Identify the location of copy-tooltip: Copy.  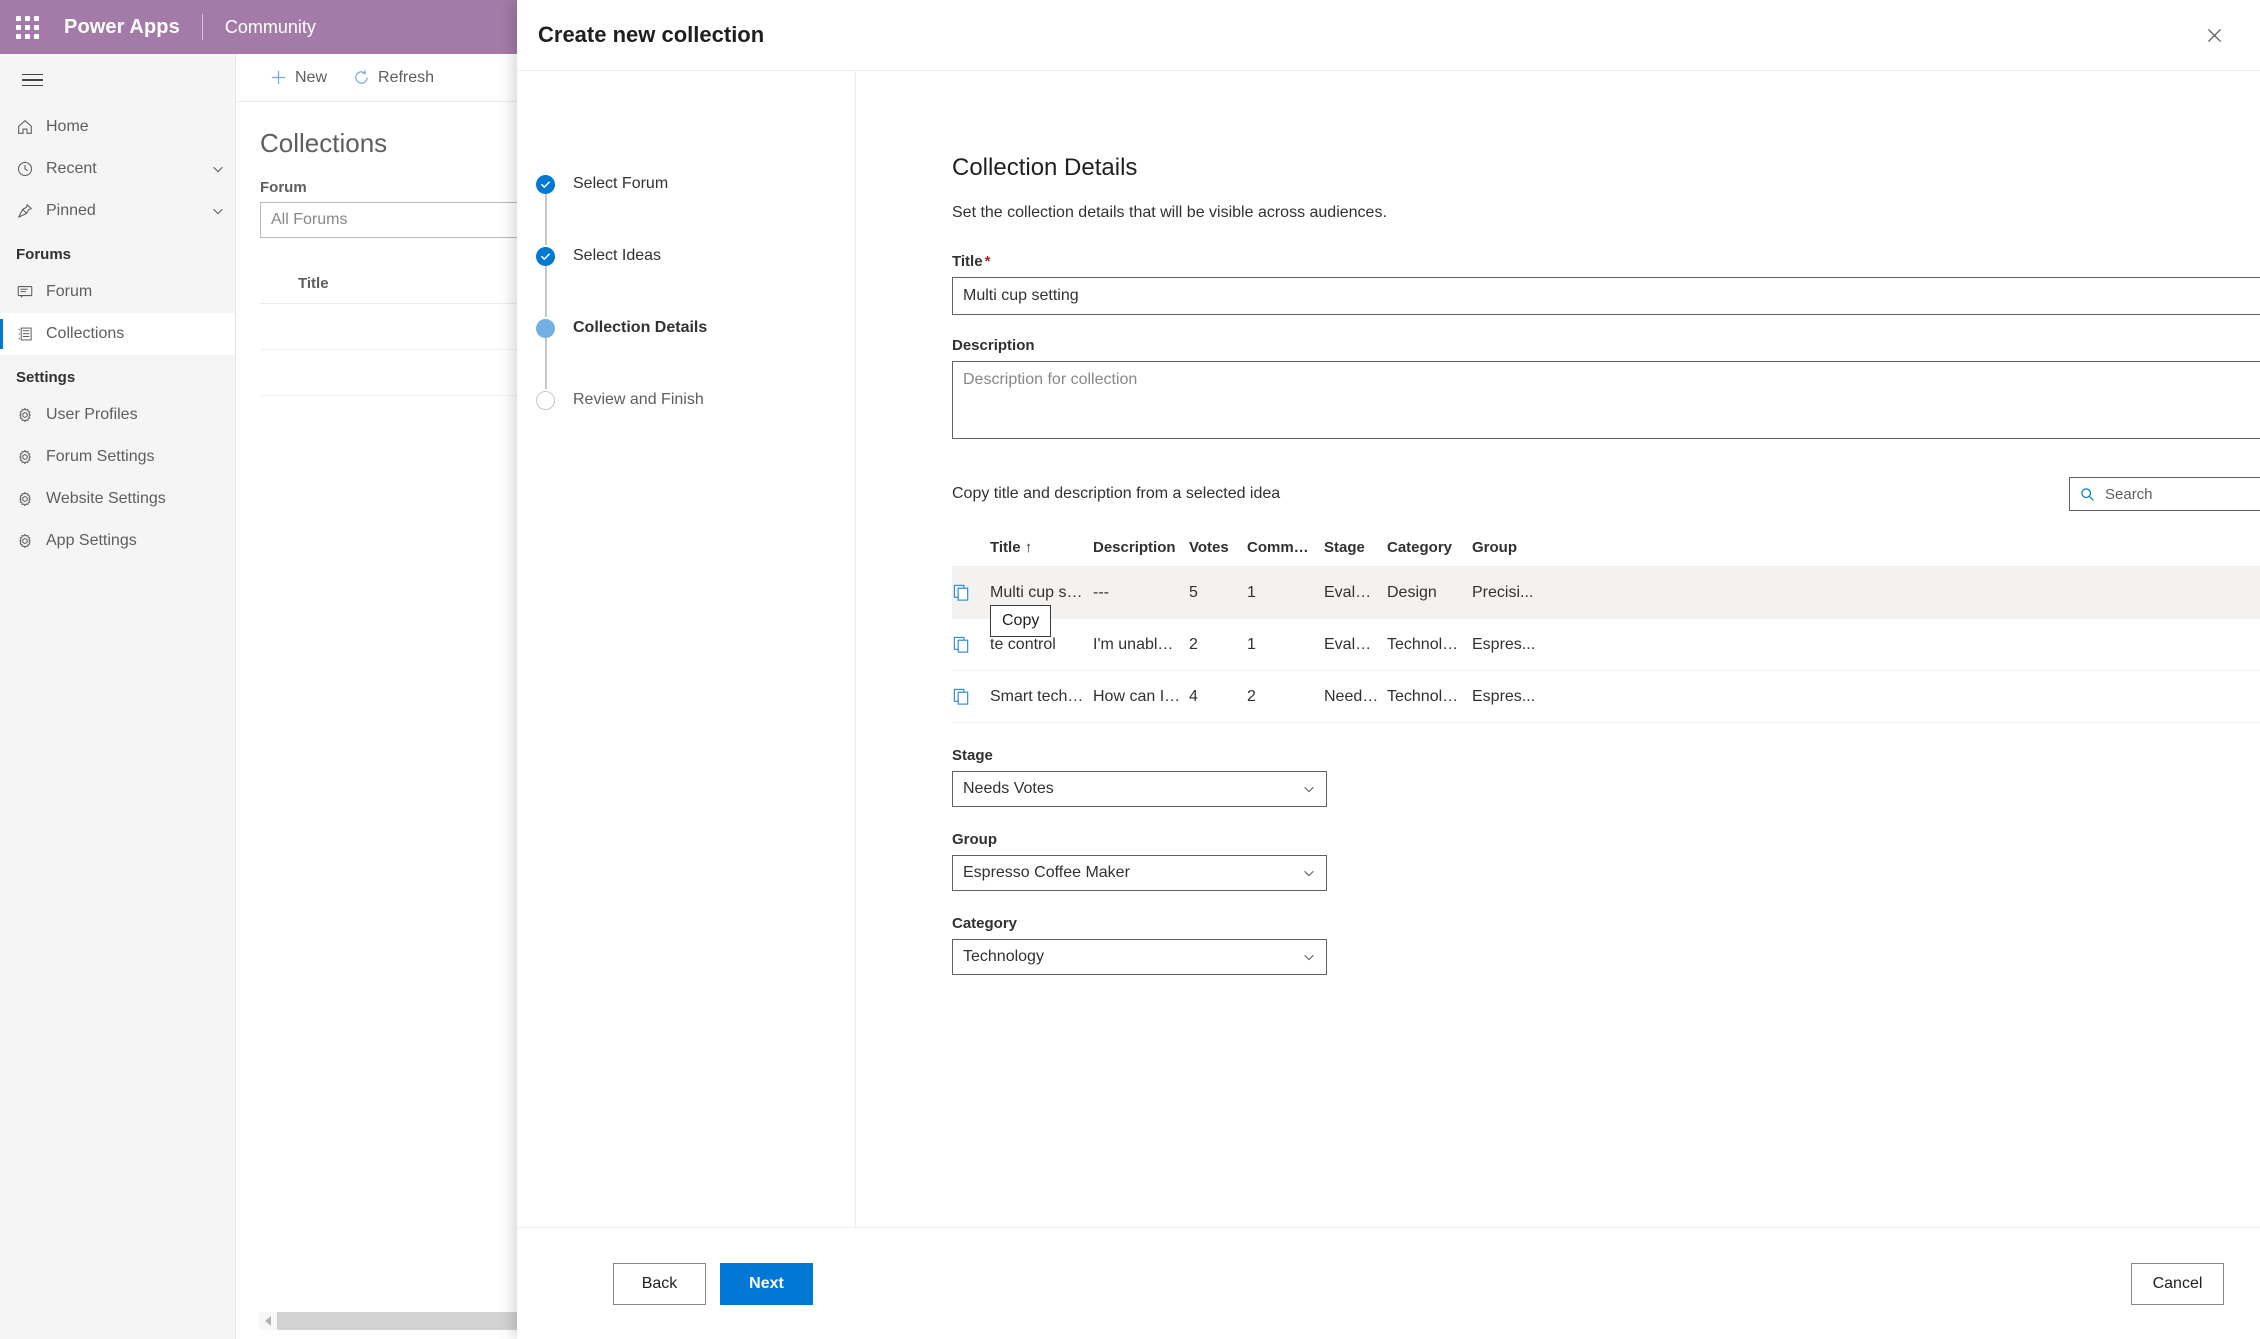
(1021, 621).